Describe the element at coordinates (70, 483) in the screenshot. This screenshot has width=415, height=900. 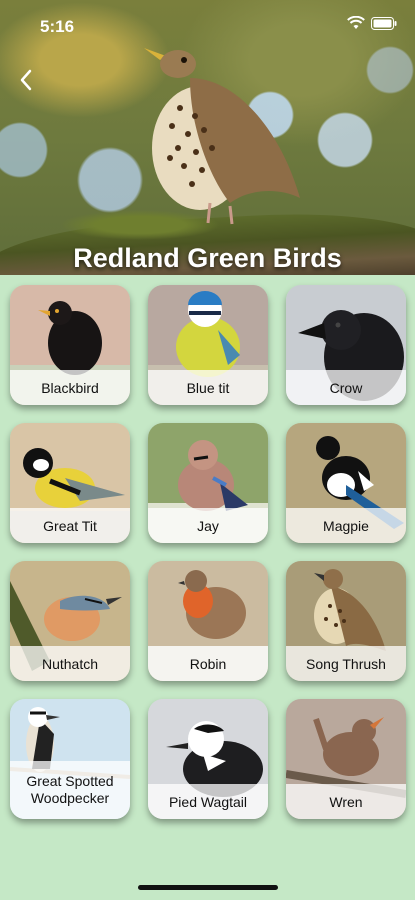
I see `bird-card-great-tit: Great Tit` at that location.